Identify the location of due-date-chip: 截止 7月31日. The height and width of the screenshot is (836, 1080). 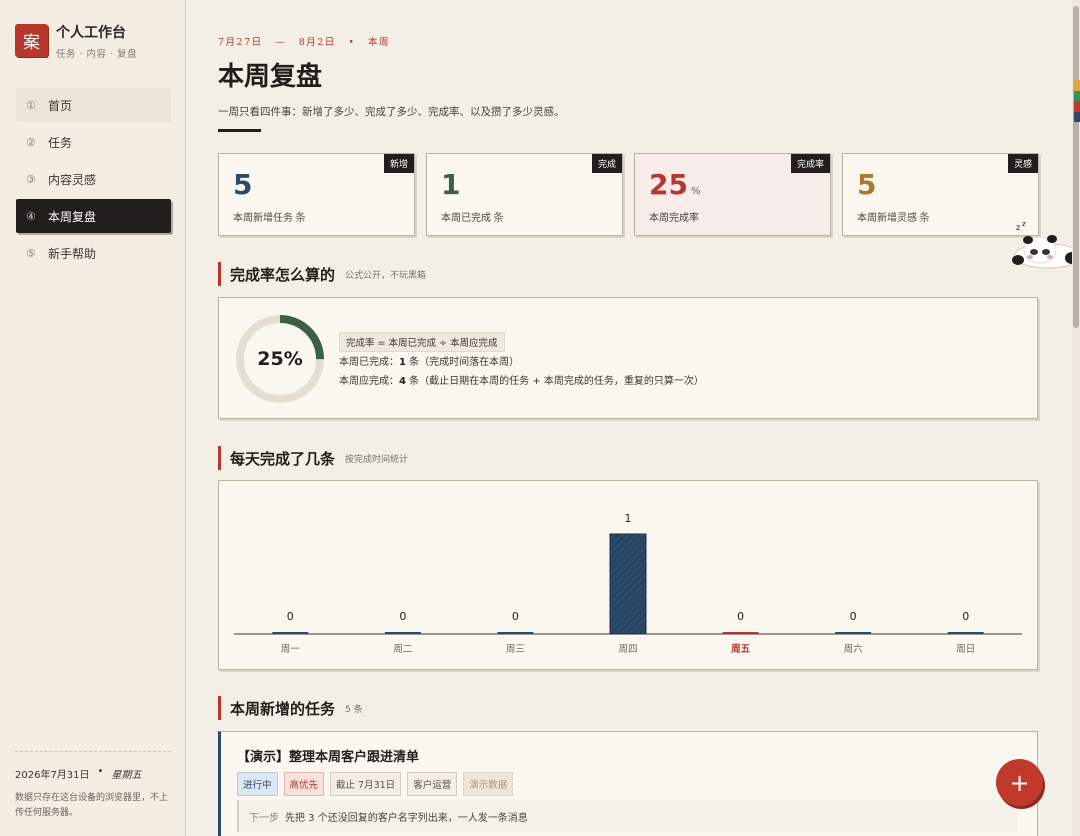
(366, 784).